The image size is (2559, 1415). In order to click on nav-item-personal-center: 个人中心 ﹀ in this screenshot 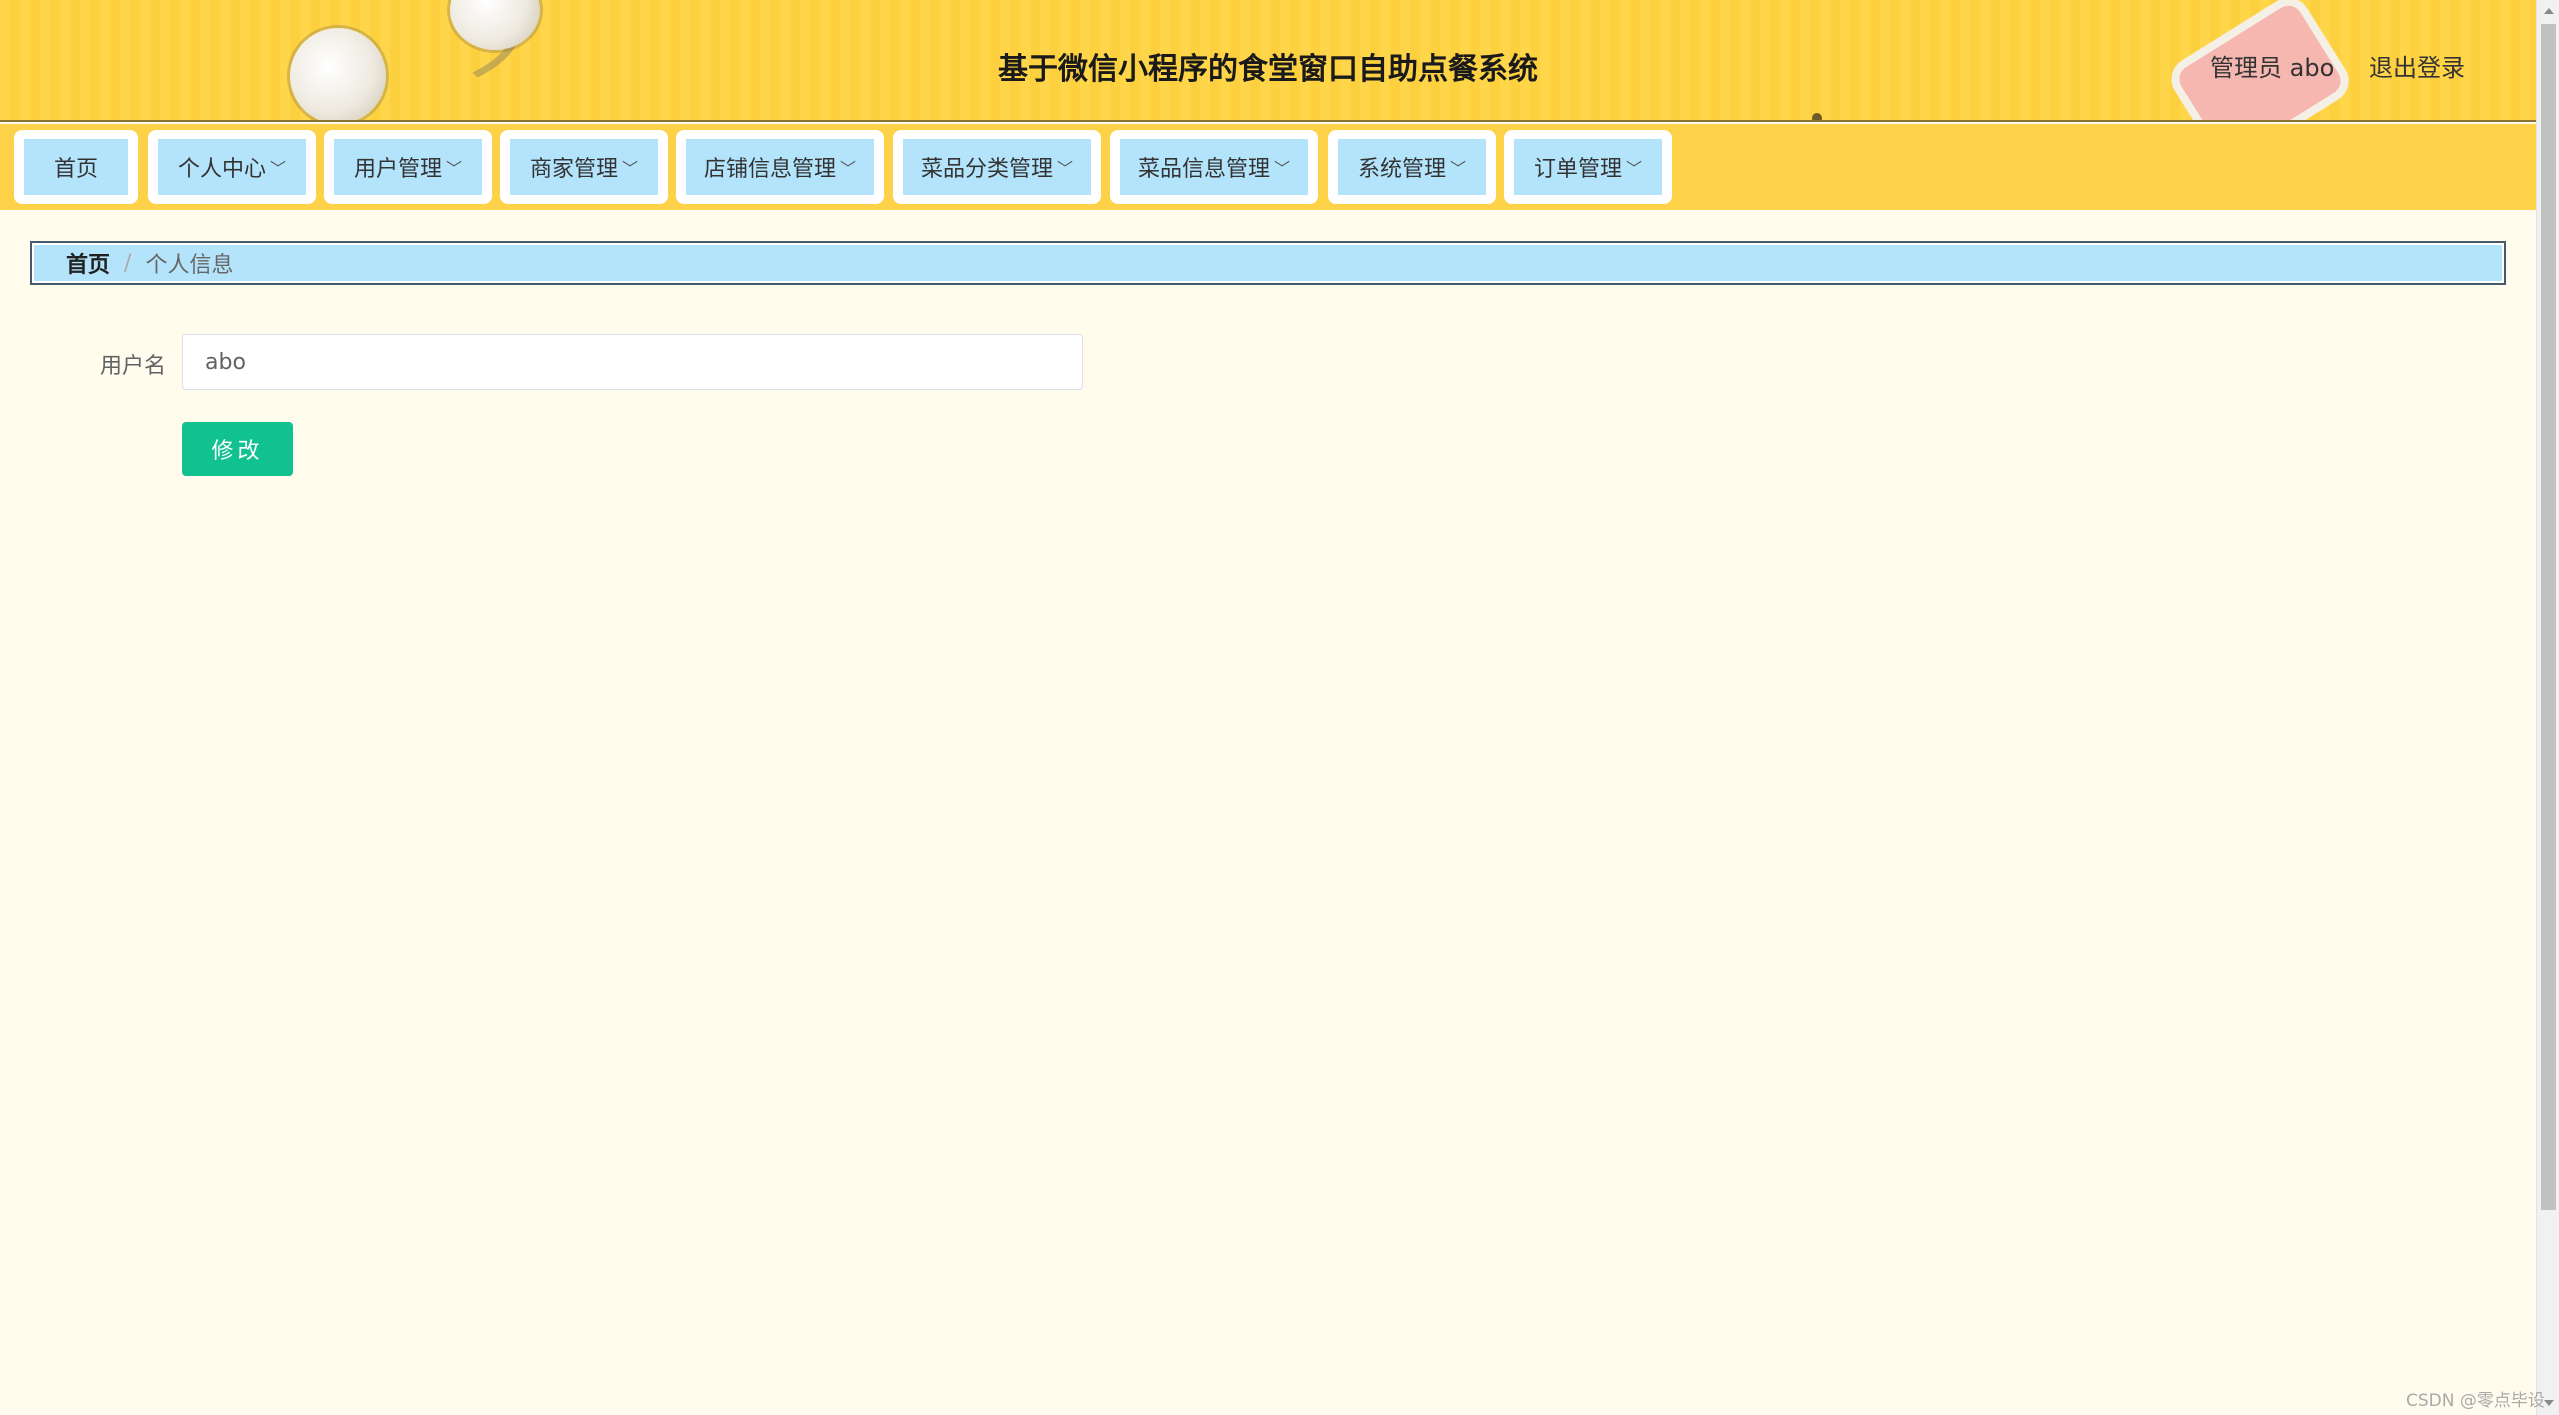, I will do `click(232, 167)`.